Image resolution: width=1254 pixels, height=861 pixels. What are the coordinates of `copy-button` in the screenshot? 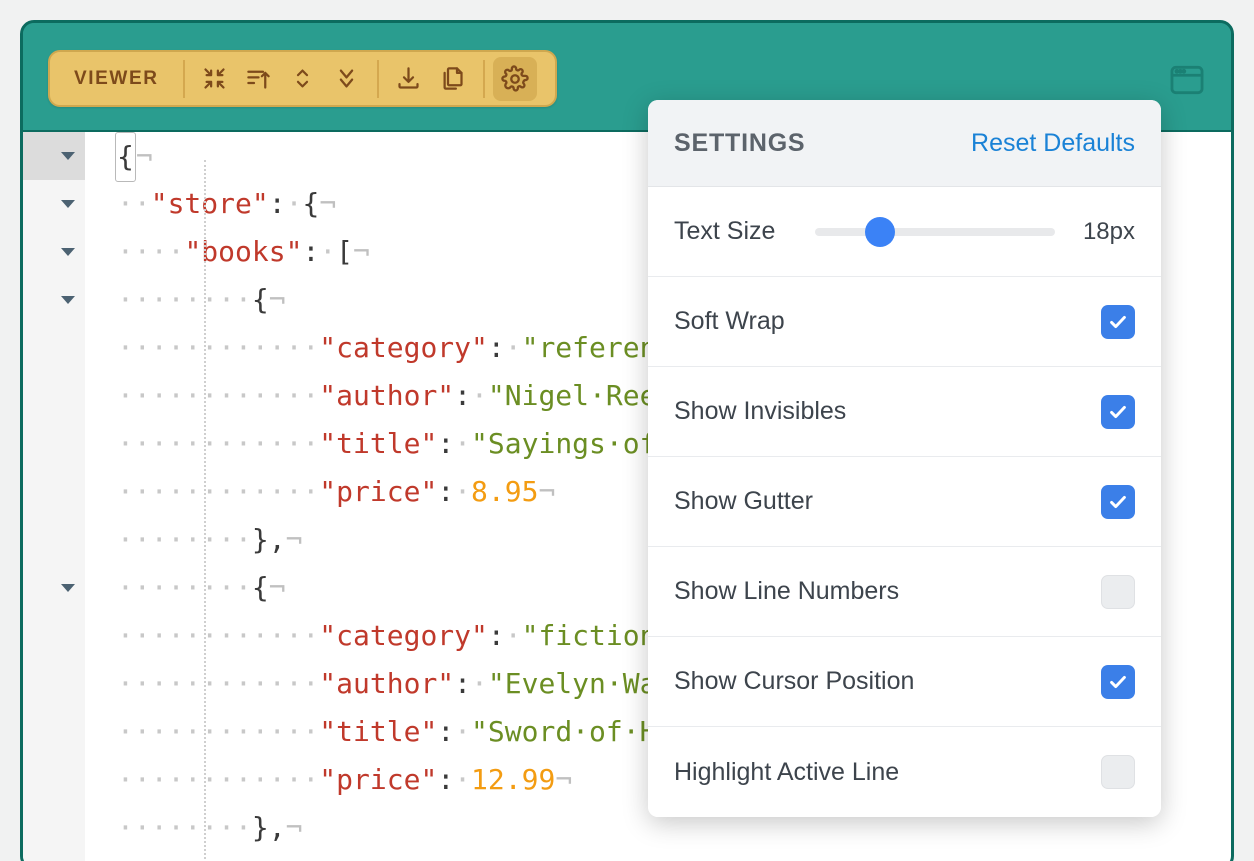 It's located at (453, 79).